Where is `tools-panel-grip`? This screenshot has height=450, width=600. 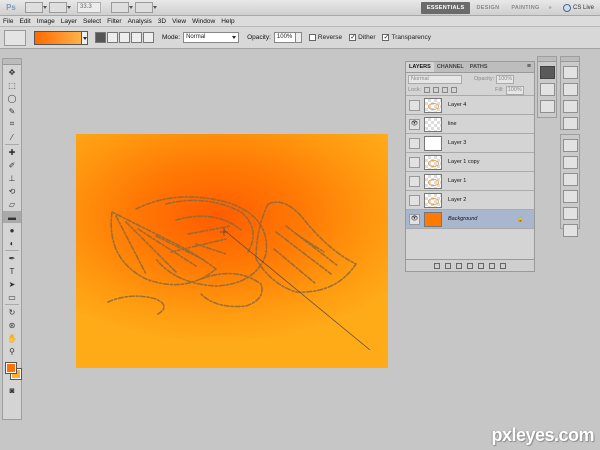 tools-panel-grip is located at coordinates (12, 62).